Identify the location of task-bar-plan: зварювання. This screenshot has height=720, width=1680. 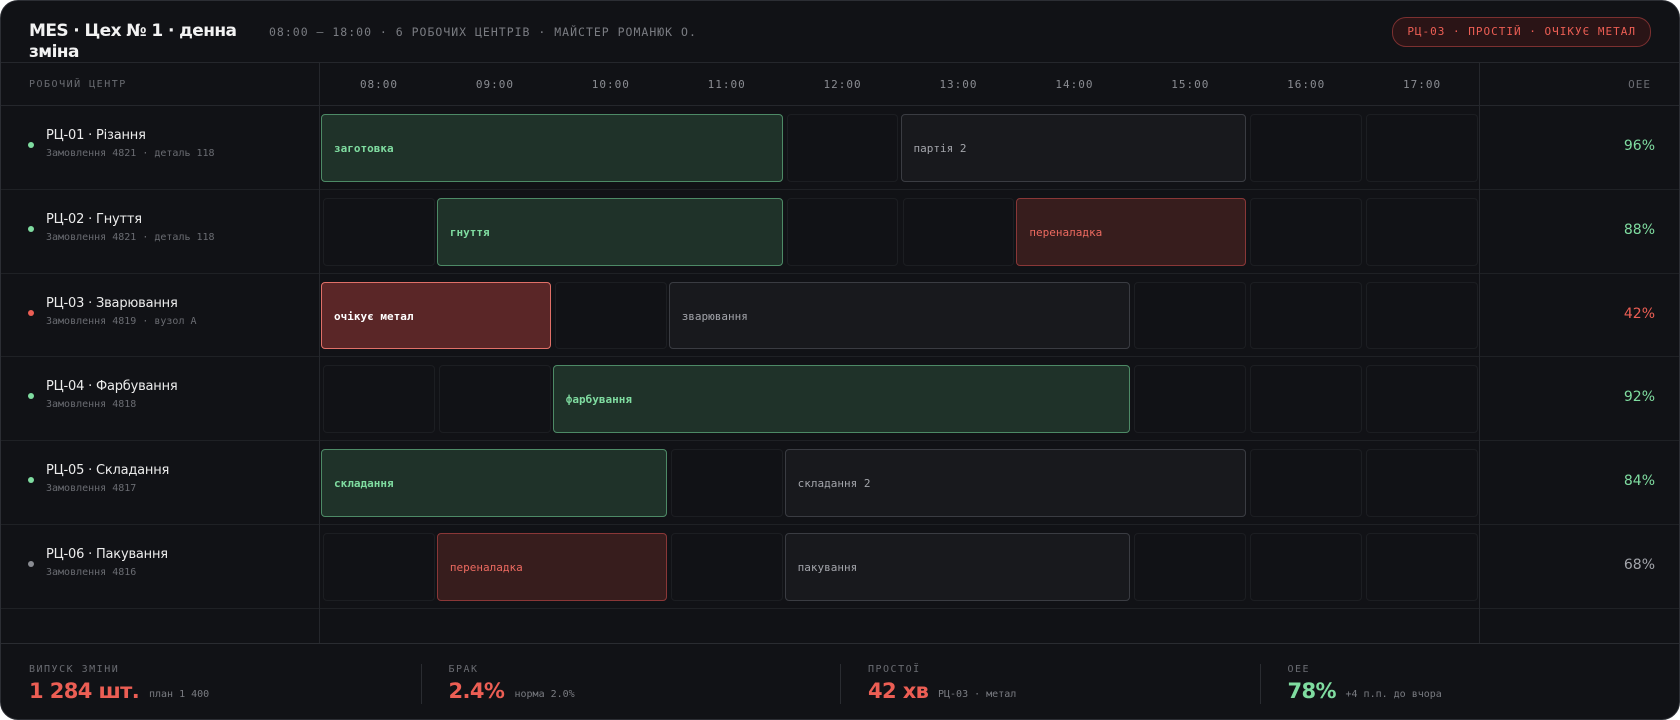
(899, 315).